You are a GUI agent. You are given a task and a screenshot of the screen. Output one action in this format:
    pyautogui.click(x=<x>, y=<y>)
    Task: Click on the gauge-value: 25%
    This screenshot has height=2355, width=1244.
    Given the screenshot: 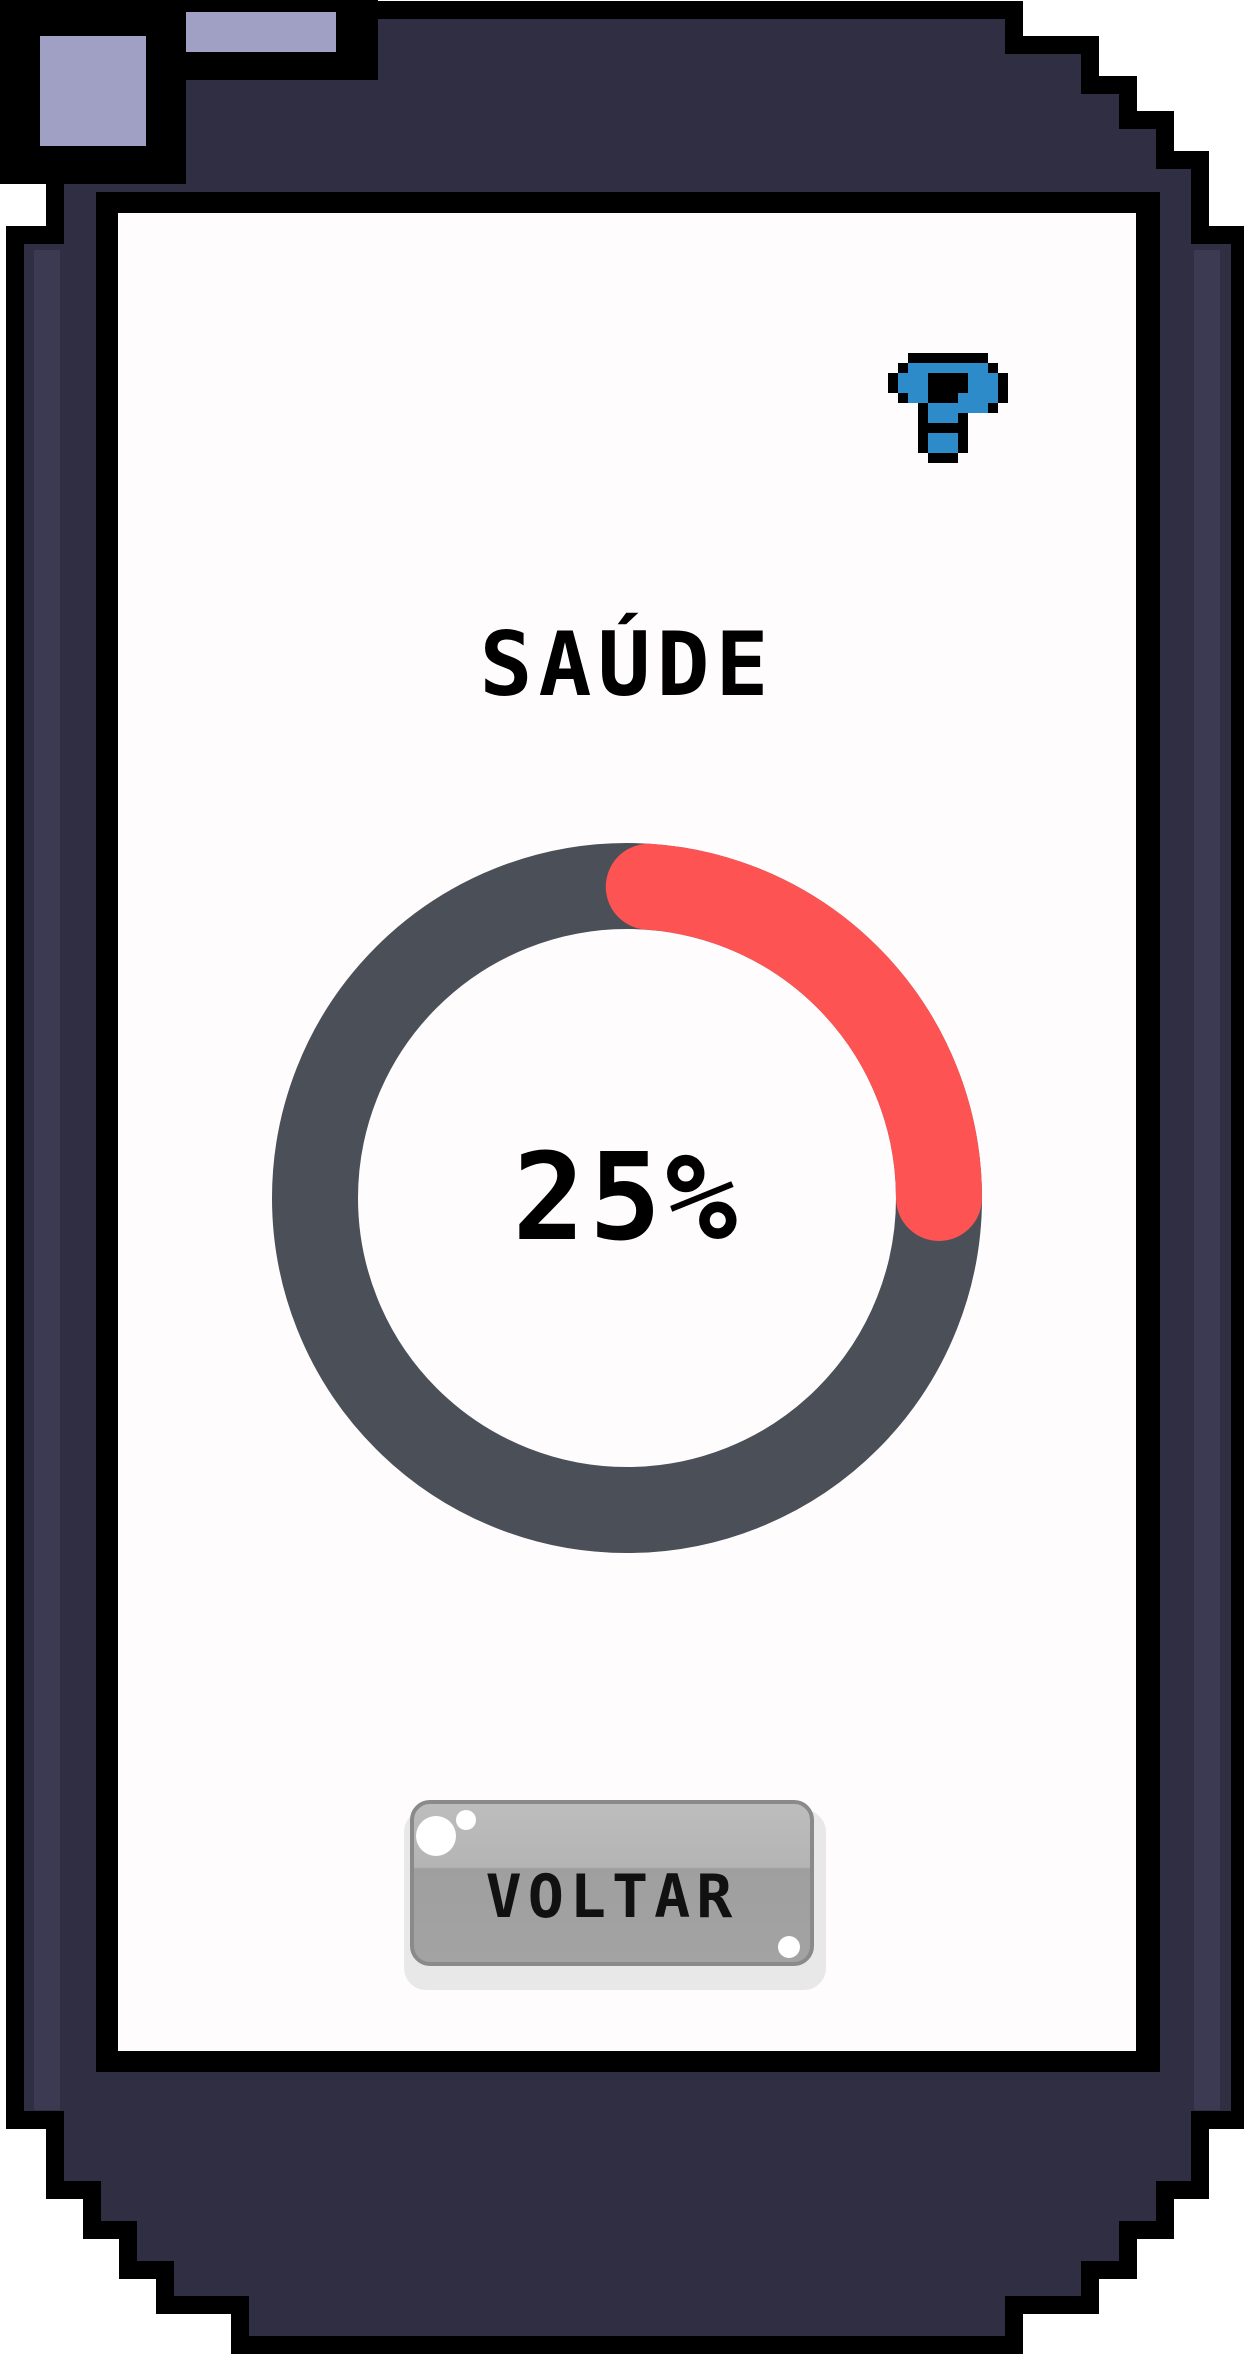 What is the action you would take?
    pyautogui.click(x=627, y=1198)
    